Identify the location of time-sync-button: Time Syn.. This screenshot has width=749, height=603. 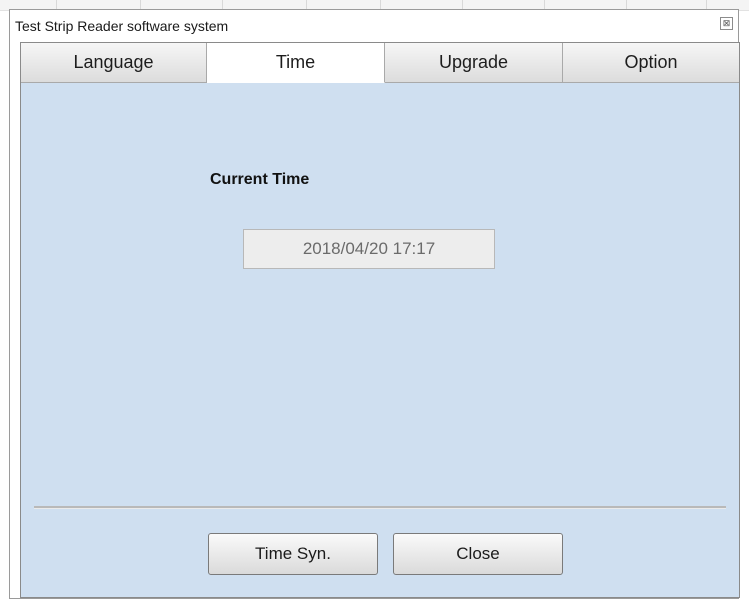
(293, 554).